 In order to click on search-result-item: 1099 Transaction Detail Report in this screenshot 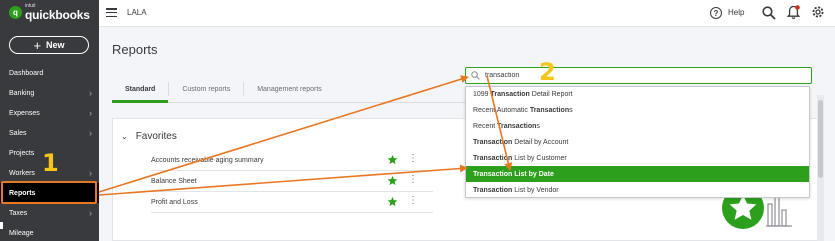, I will do `click(637, 95)`.